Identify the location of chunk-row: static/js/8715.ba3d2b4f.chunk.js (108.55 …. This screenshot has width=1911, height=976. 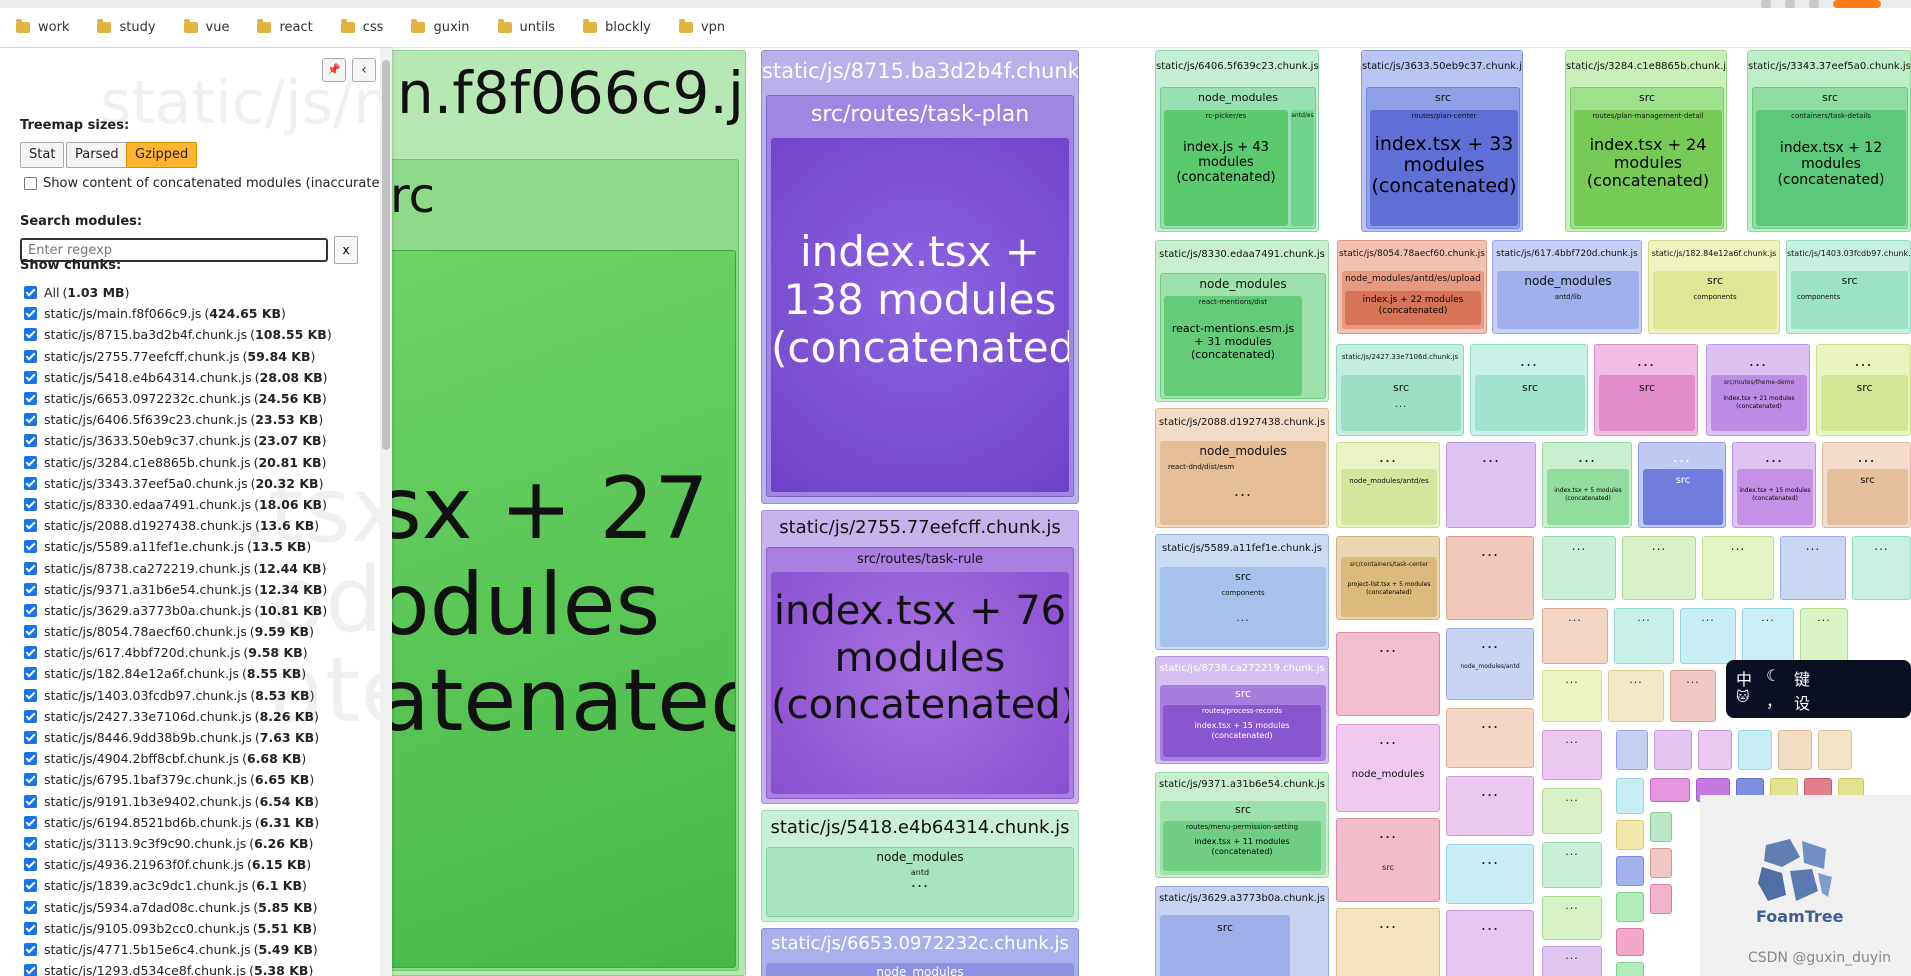
(204, 334).